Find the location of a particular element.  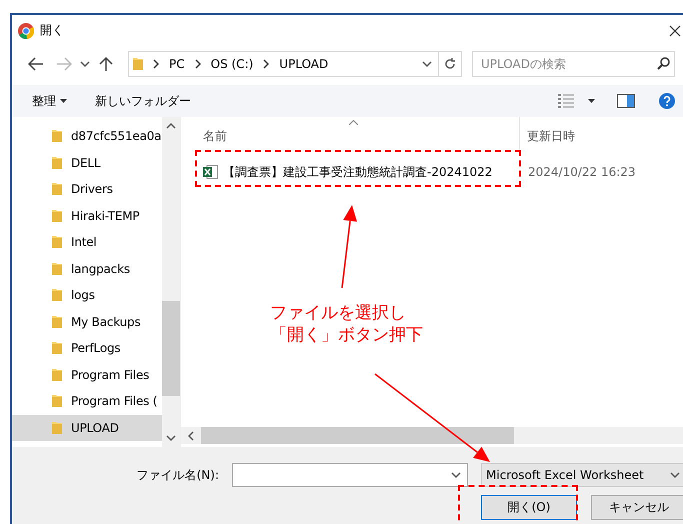

search-icon is located at coordinates (663, 63).